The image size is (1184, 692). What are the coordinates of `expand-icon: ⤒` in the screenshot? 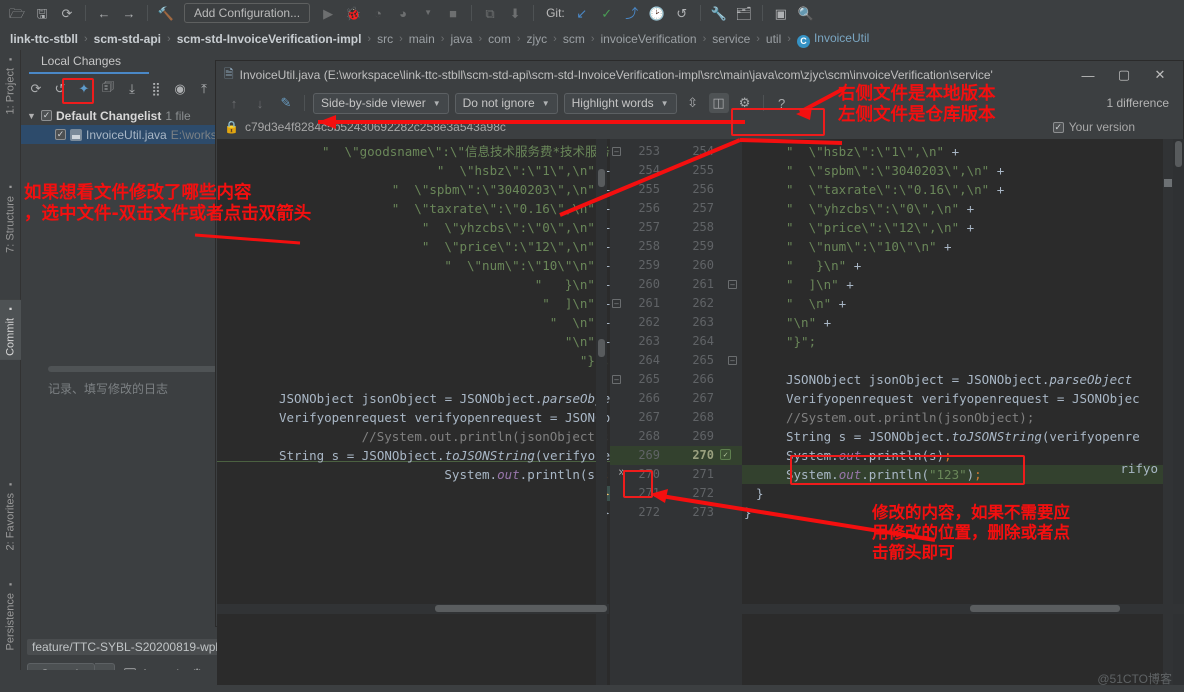 It's located at (204, 89).